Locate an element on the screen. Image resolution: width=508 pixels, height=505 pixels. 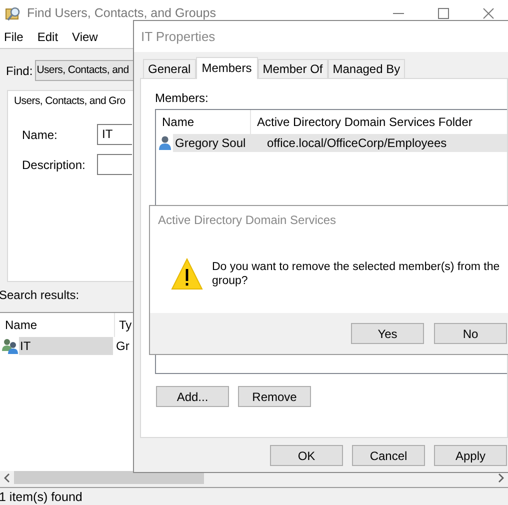
button: Yes is located at coordinates (387, 333).